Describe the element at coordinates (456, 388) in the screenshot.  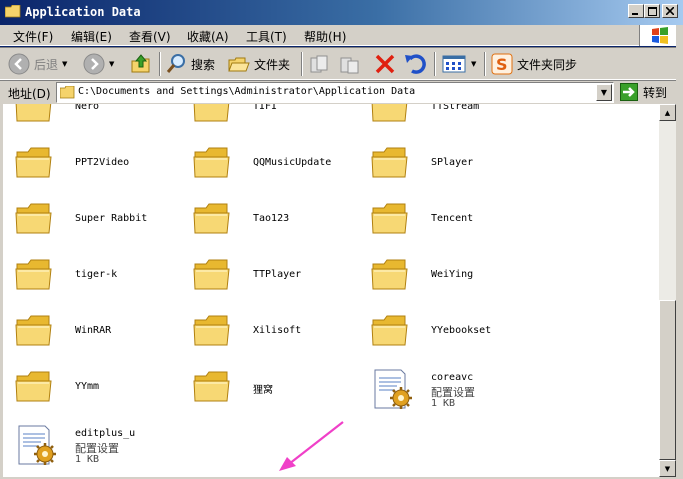
I see `file-item: coreavc 配置设置 1 KB` at that location.